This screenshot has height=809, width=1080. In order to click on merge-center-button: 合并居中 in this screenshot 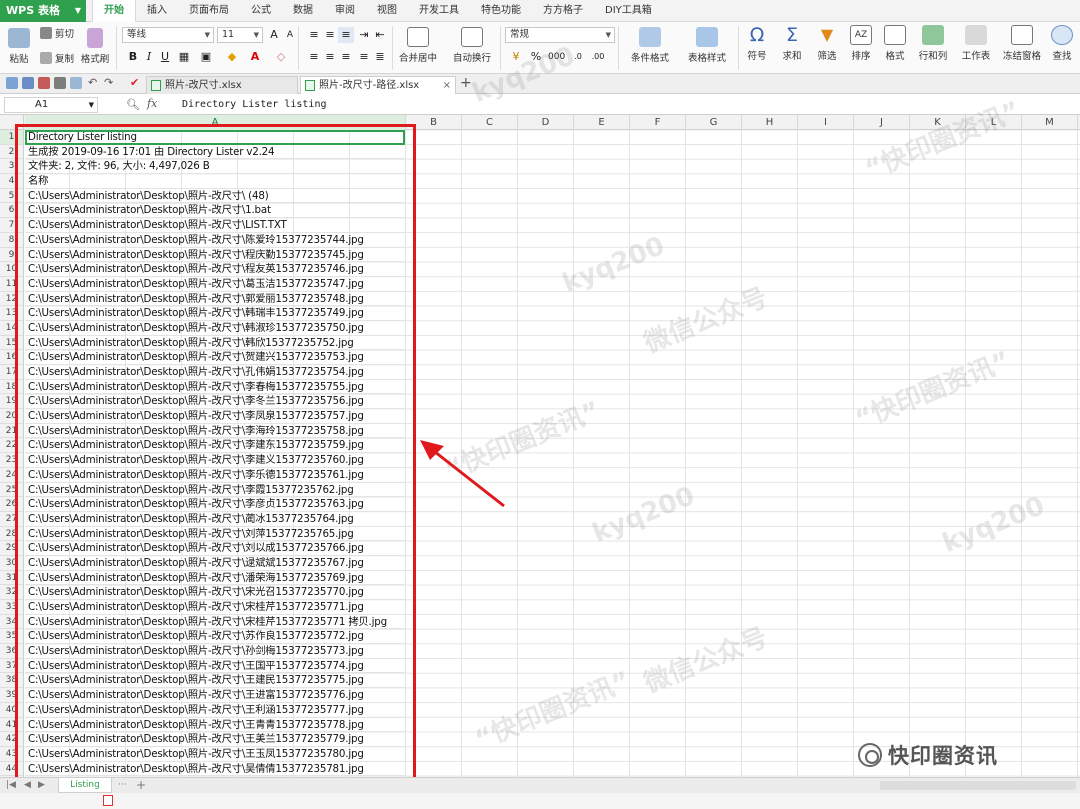, I will do `click(418, 45)`.